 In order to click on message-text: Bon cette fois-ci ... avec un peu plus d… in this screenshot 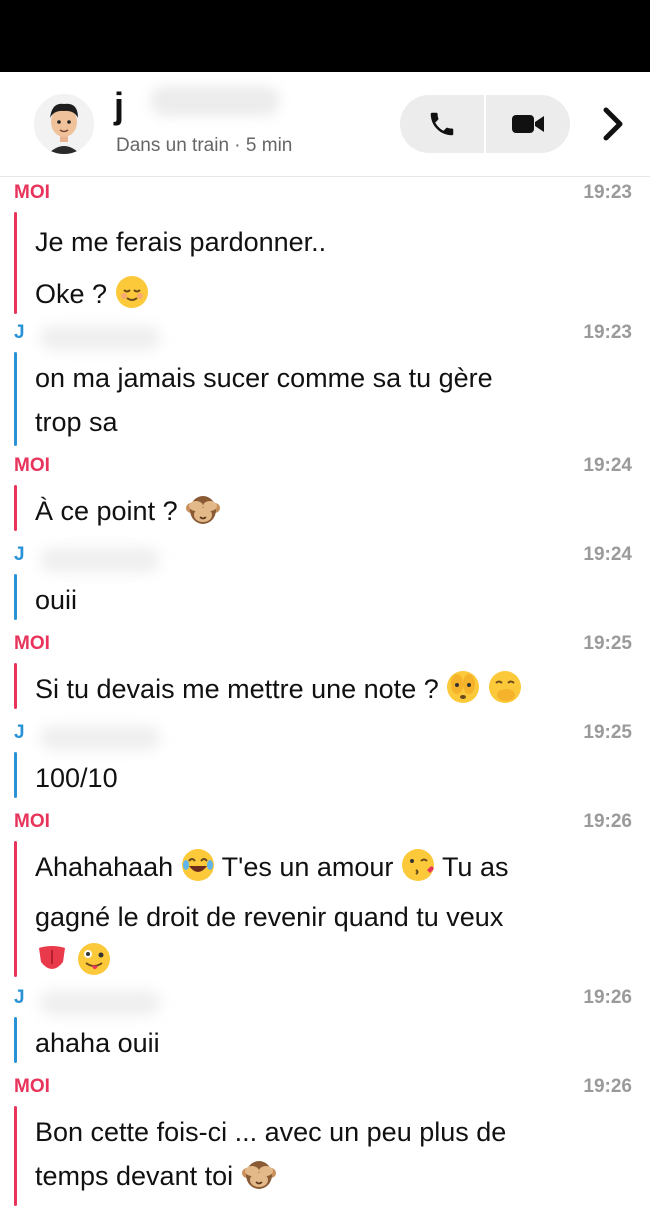, I will do `click(330, 1157)`.